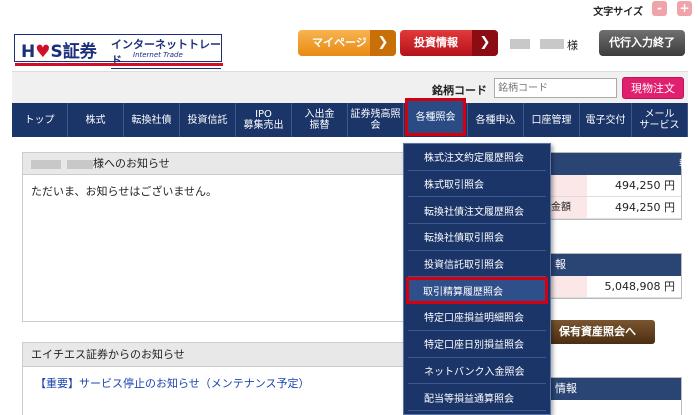  I want to click on nav-item: 株式, so click(96, 120).